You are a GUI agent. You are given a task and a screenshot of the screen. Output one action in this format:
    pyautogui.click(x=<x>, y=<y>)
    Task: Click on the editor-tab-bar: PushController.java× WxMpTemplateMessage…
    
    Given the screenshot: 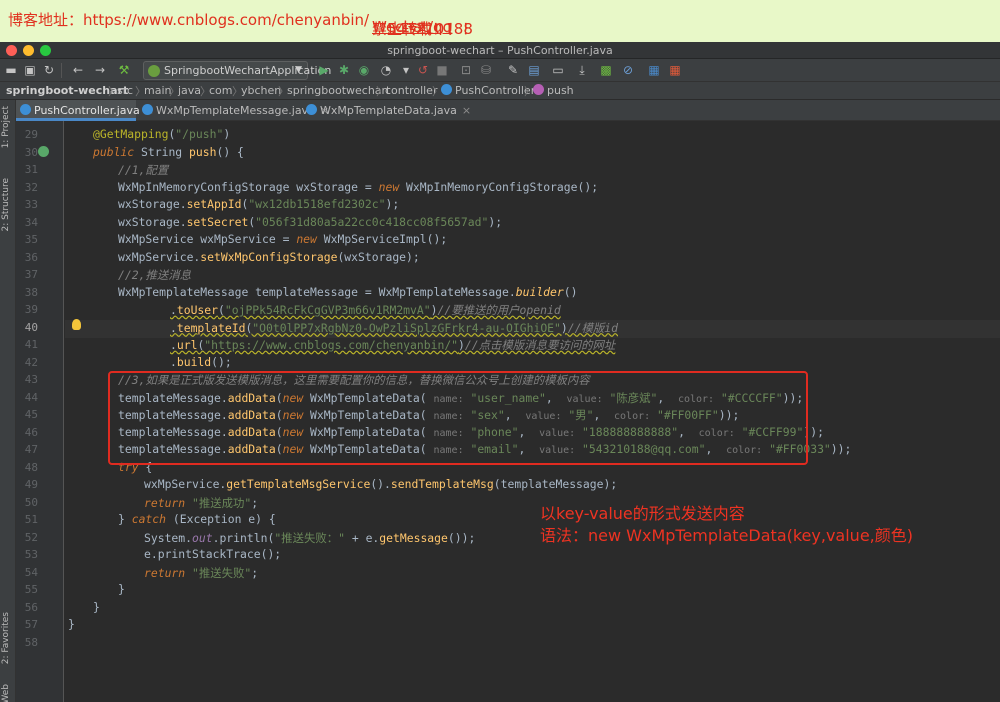 What is the action you would take?
    pyautogui.click(x=508, y=110)
    